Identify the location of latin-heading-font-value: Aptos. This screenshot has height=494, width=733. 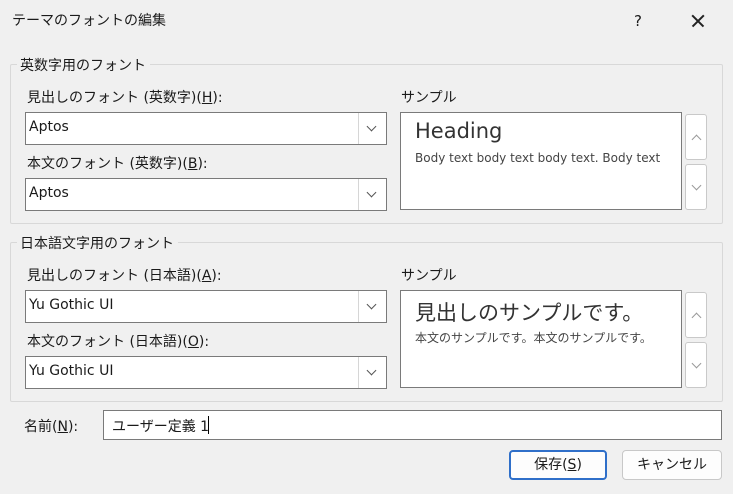
(49, 127).